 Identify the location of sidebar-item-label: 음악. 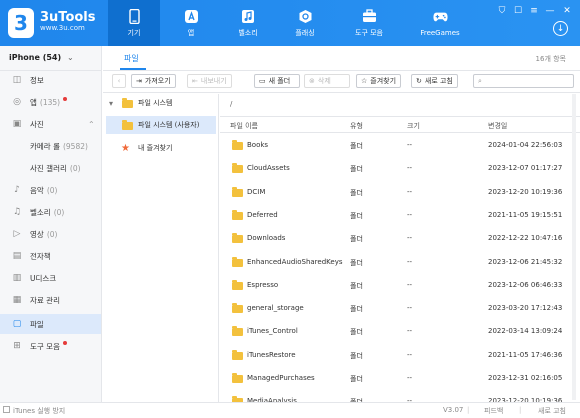
(37, 190).